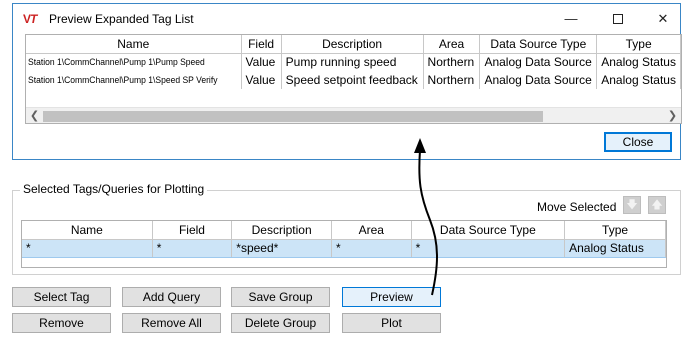 This screenshot has width=688, height=344. What do you see at coordinates (672, 115) in the screenshot?
I see `scroll-right-icon: ❯` at bounding box center [672, 115].